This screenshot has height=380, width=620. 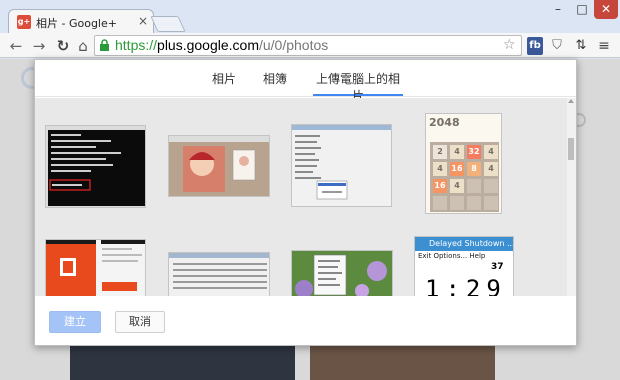 What do you see at coordinates (83, 46) in the screenshot?
I see `home-icon: ⌂` at bounding box center [83, 46].